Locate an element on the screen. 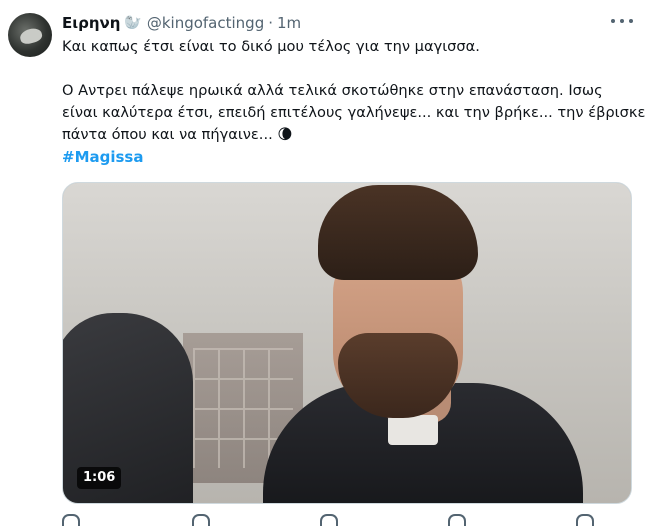 Image resolution: width=667 pixels, height=528 pixels. author-handle: @kingofactingg is located at coordinates (205, 23).